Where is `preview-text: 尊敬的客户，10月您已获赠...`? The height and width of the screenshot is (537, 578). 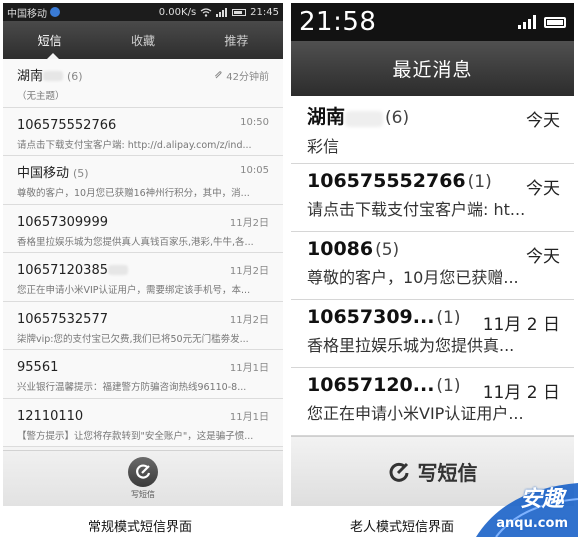
preview-text: 尊敬的客户，10月您已获赠... is located at coordinates (413, 277).